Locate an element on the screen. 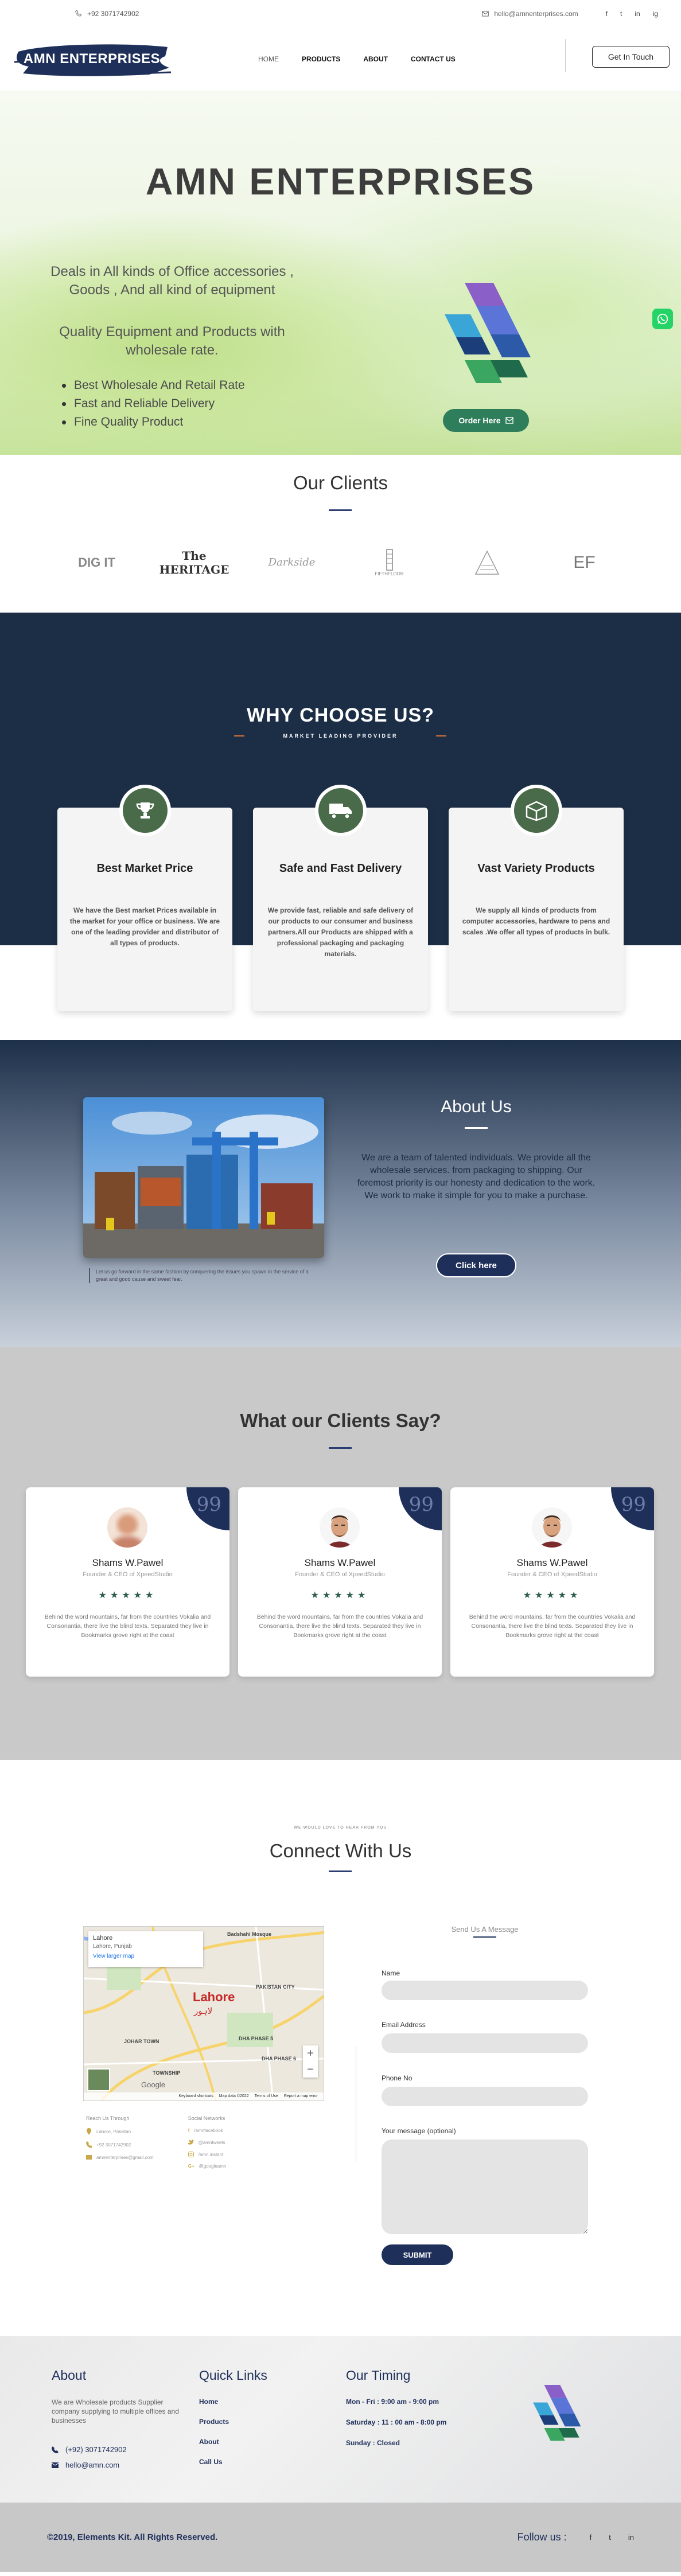 The width and height of the screenshot is (681, 2576). social-row: G+ @googleamn is located at coordinates (207, 2166).